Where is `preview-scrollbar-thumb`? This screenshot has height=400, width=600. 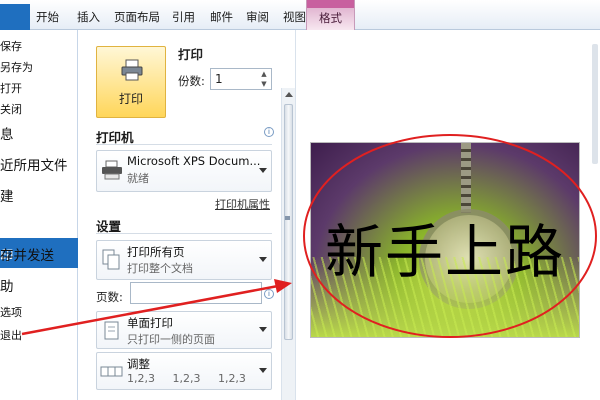 preview-scrollbar-thumb is located at coordinates (595, 104).